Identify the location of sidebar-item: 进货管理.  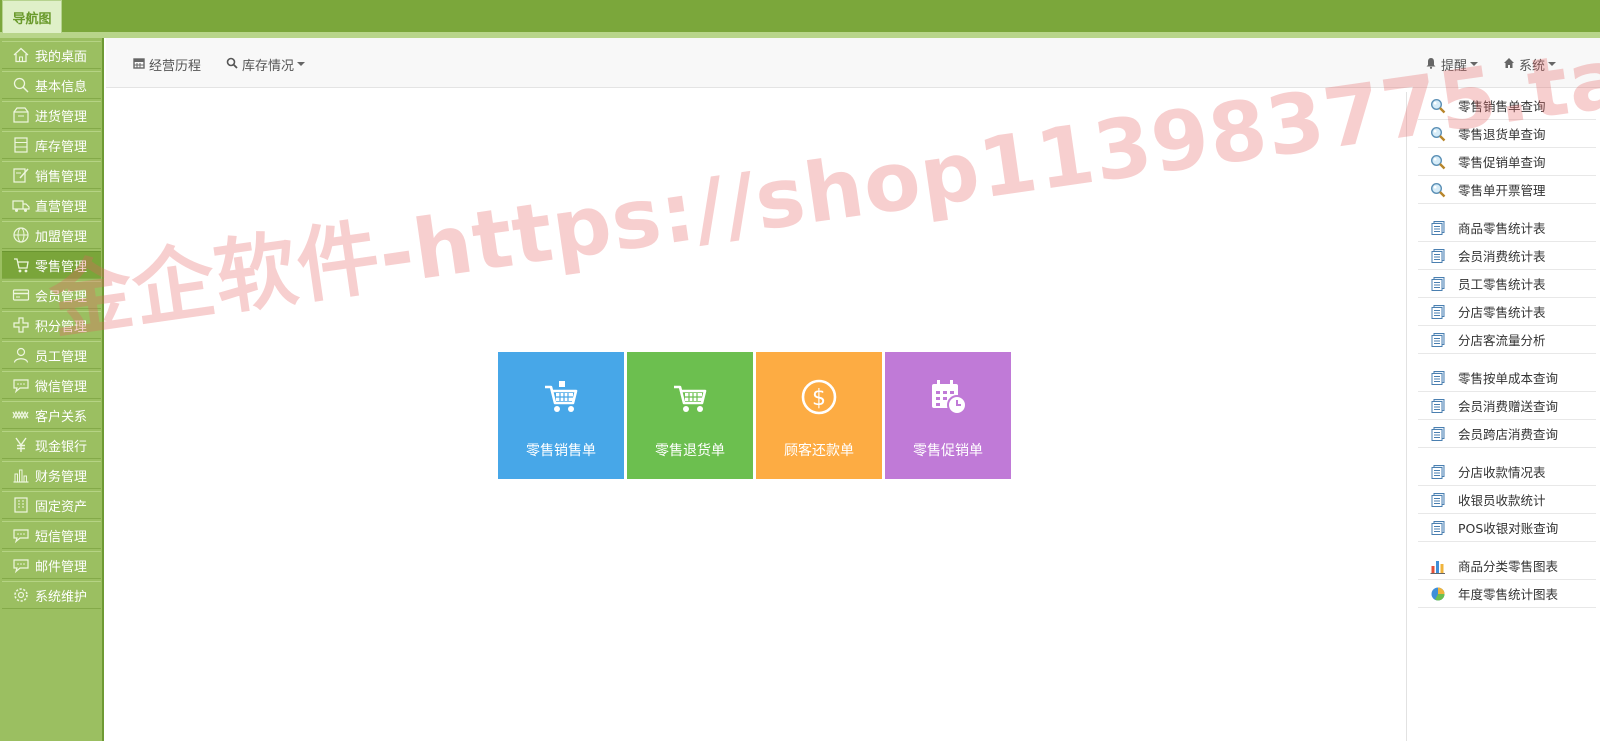
(51, 115).